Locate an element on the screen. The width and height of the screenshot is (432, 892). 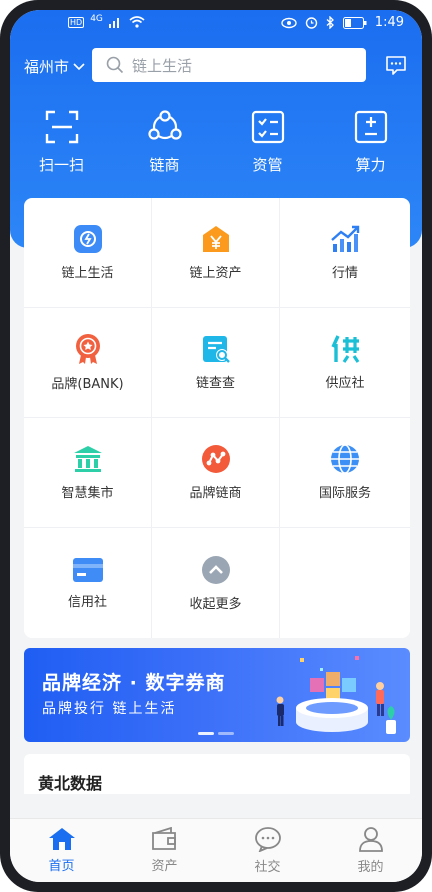
grid-item-chain-asset: 链上资产 is located at coordinates (216, 253).